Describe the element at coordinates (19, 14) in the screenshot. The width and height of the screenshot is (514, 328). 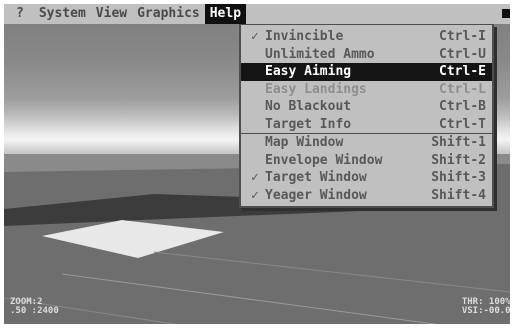
I see `menu-help-question: ?` at that location.